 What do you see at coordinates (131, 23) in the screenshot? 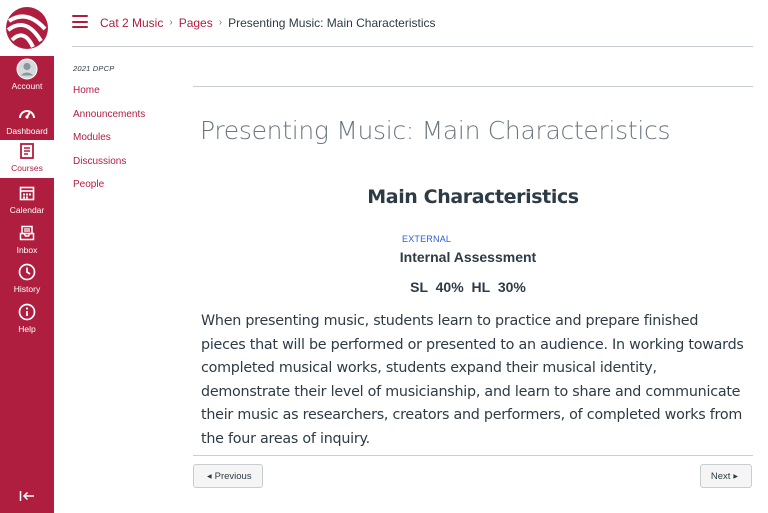
I see `breadcrumb-course-link: Cat 2 Music` at bounding box center [131, 23].